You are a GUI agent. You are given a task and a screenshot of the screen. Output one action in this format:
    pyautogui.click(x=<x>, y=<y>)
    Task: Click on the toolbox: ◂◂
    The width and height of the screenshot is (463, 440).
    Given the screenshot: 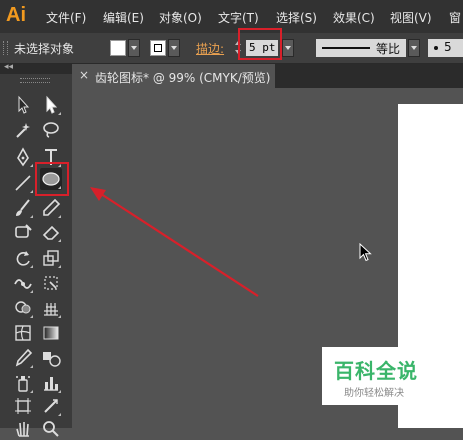 What is the action you would take?
    pyautogui.click(x=36, y=249)
    